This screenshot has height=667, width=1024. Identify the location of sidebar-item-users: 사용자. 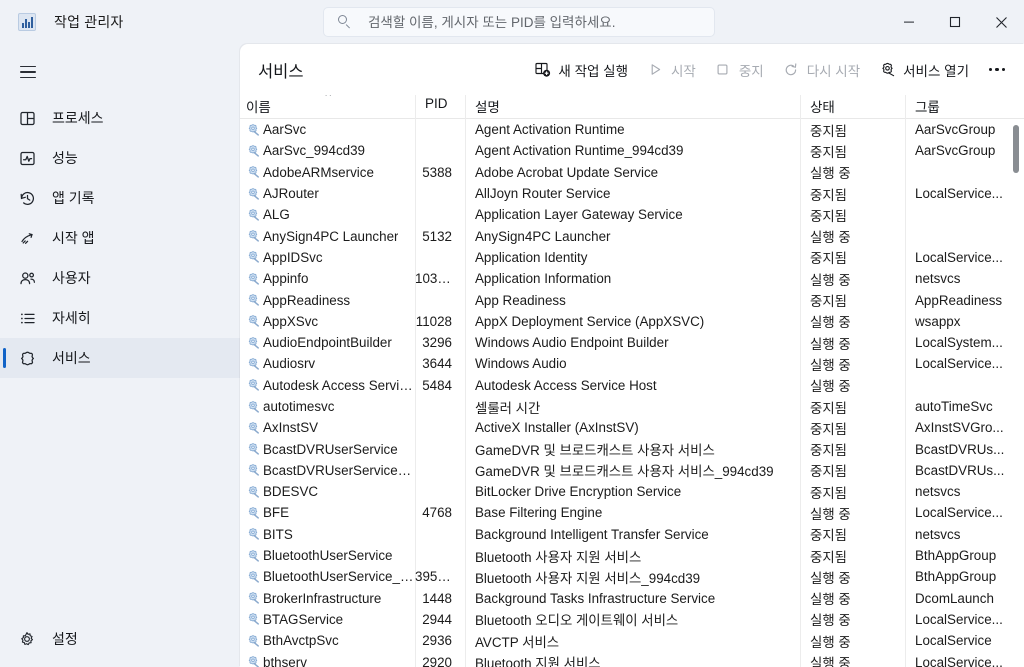
(120, 278).